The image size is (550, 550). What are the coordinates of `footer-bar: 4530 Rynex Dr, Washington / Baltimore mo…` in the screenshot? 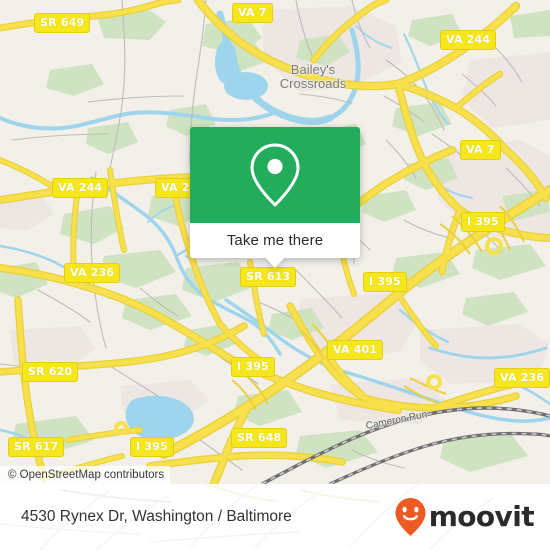 It's located at (275, 517).